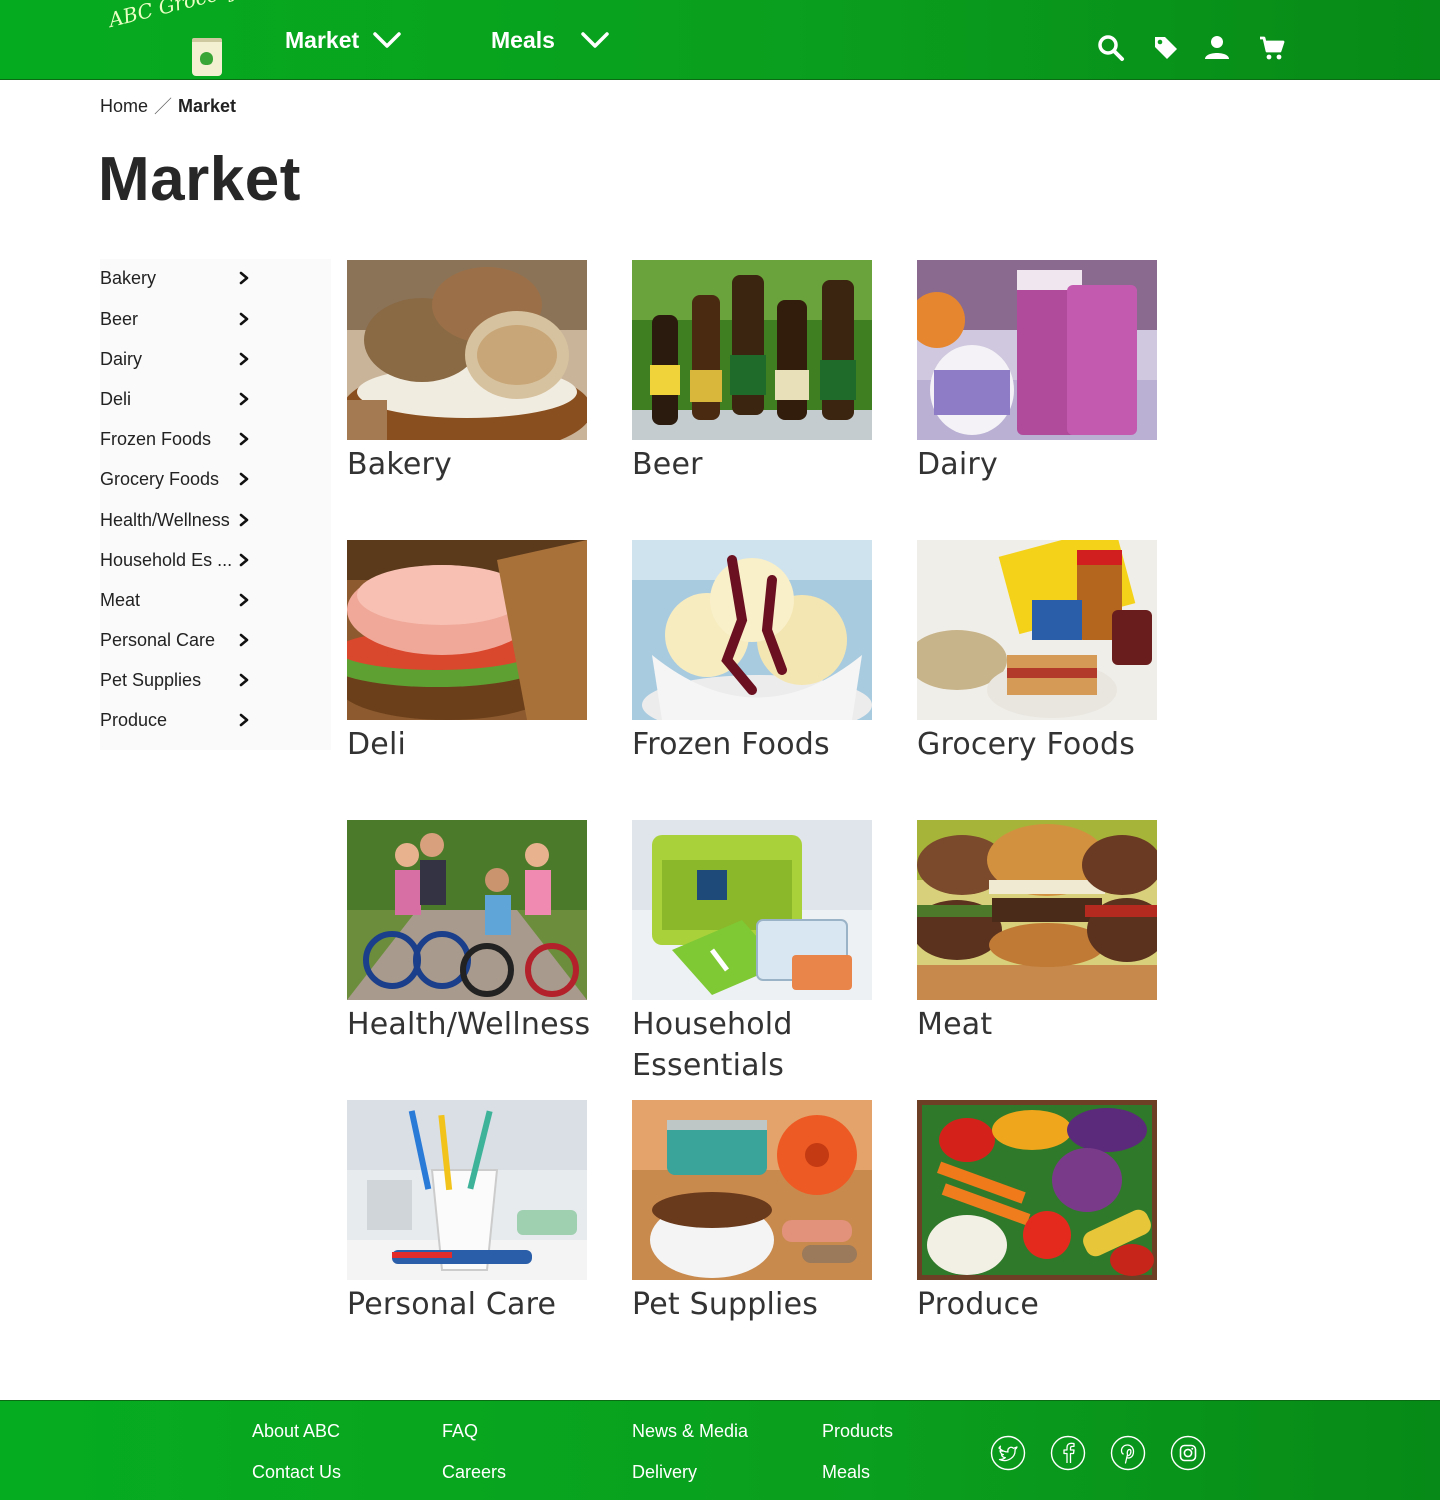  What do you see at coordinates (1008, 1453) in the screenshot?
I see `twitter-icon` at bounding box center [1008, 1453].